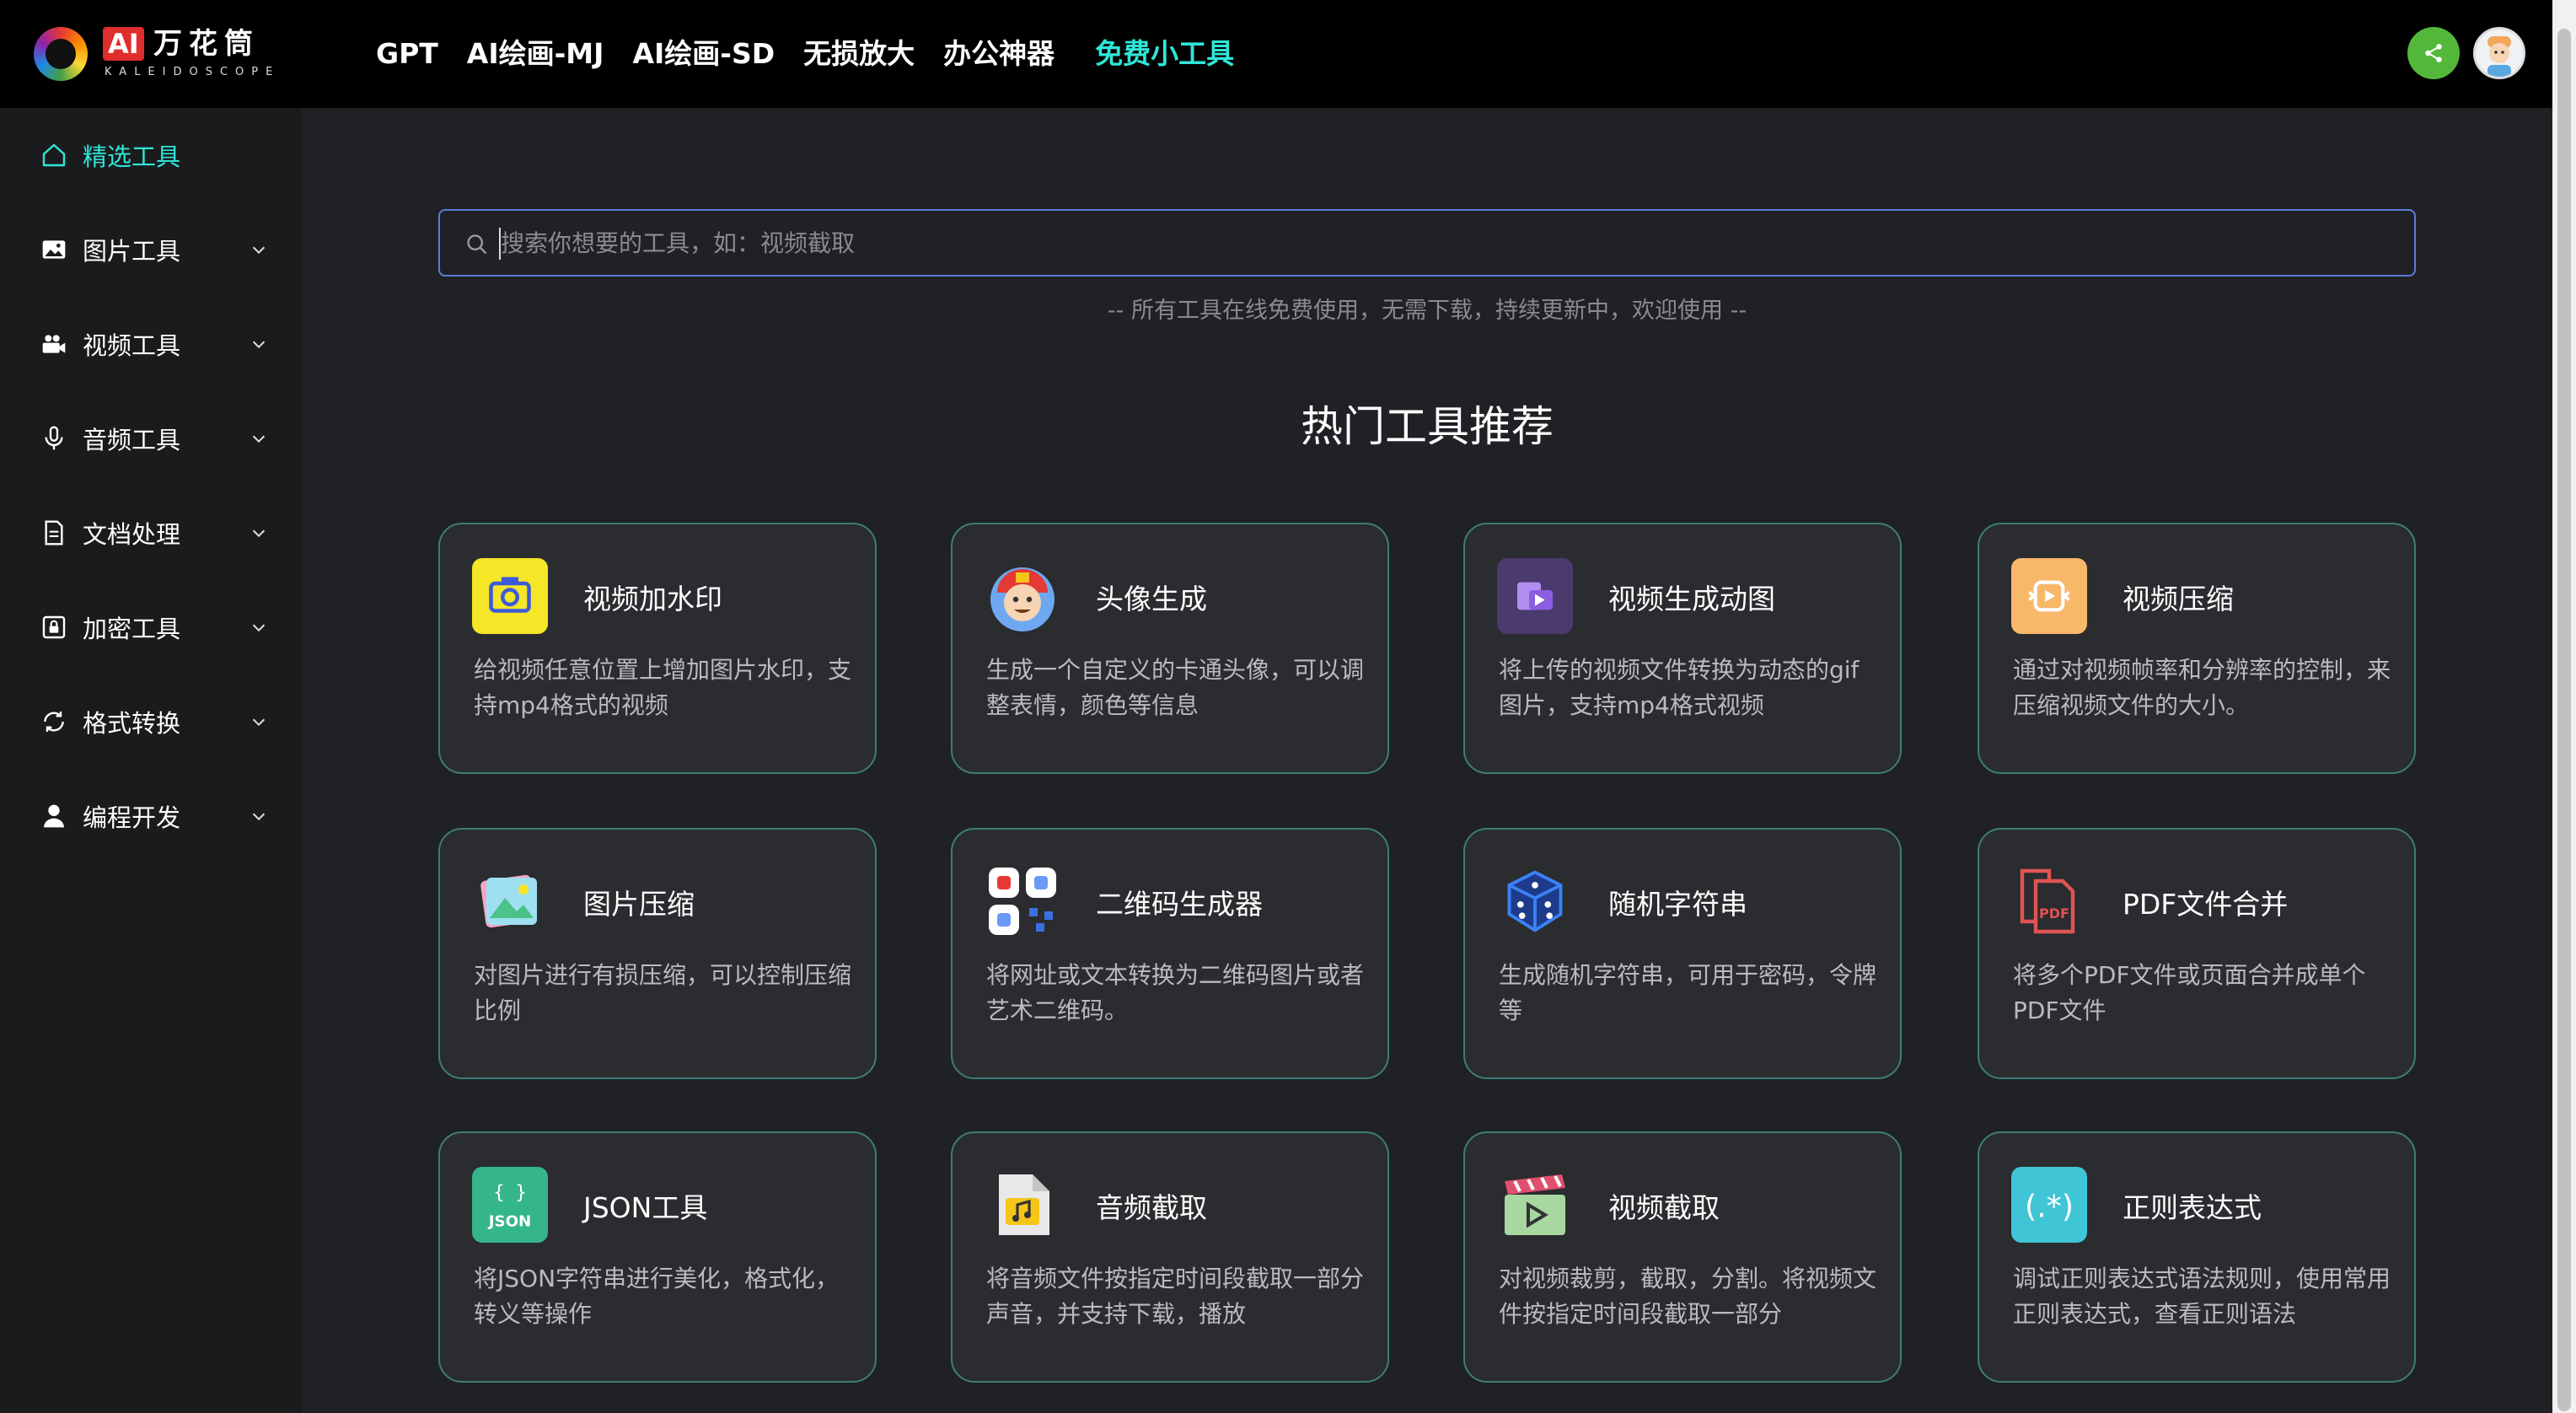  What do you see at coordinates (1175, 1297) in the screenshot?
I see `tool-description: 将音频文件按指定时间段截取一部分声音，并支持下载，播放` at bounding box center [1175, 1297].